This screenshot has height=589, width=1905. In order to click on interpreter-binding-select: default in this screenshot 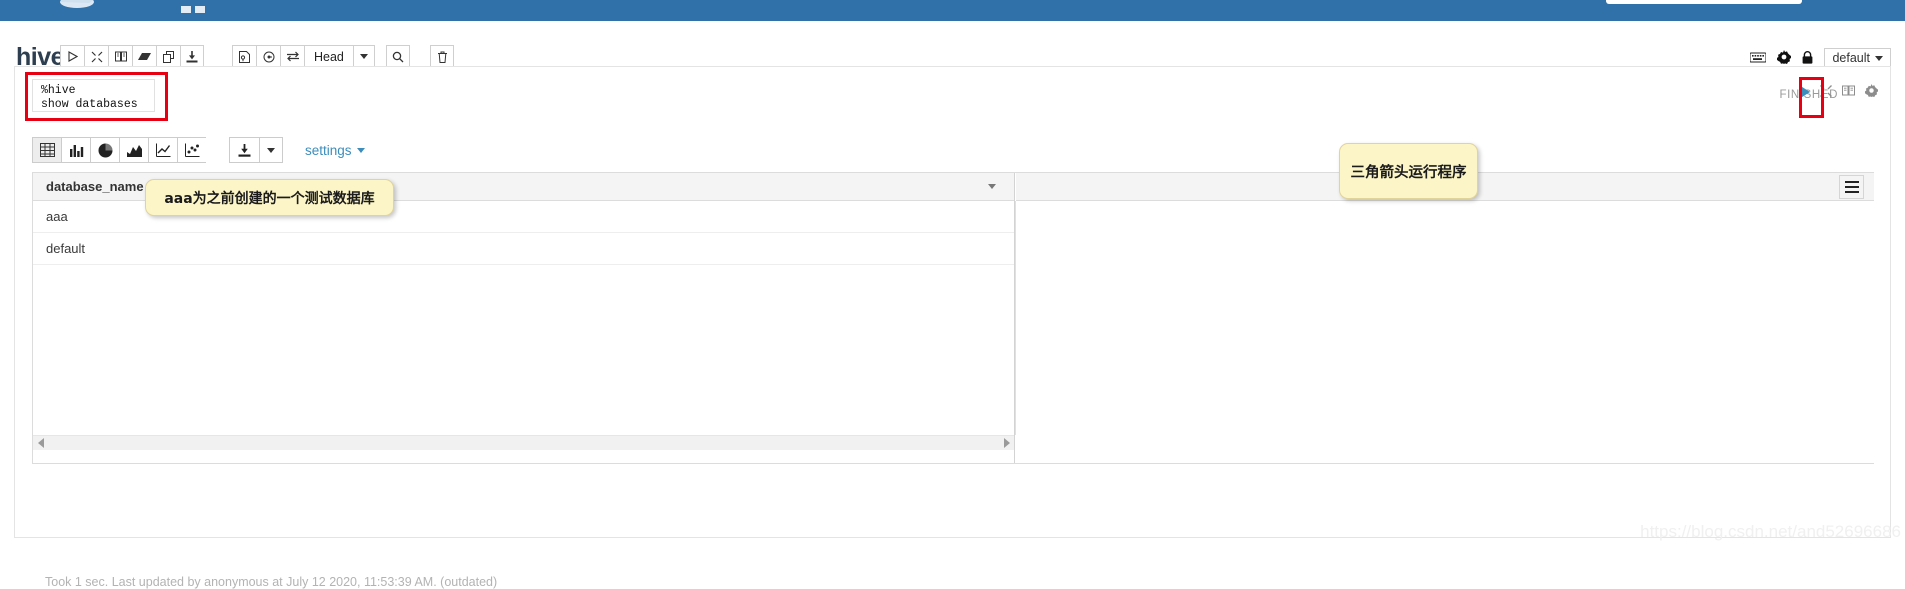, I will do `click(1857, 58)`.